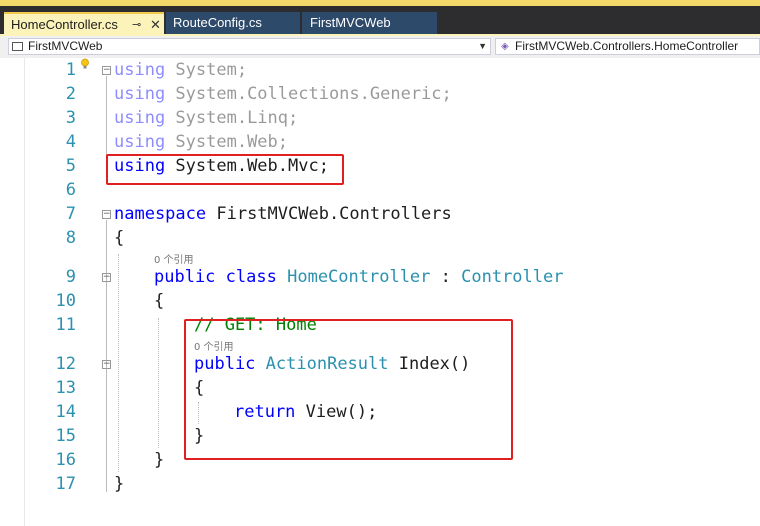 The height and width of the screenshot is (526, 760). I want to click on line-number: 12, so click(65, 364).